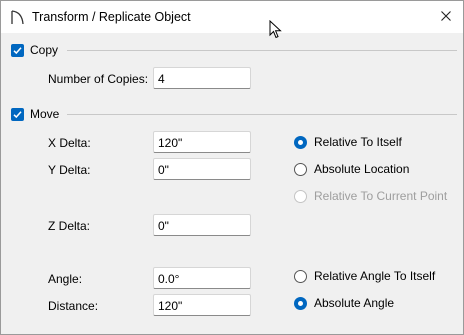  What do you see at coordinates (202, 278) in the screenshot?
I see `angle-input: 0.0°` at bounding box center [202, 278].